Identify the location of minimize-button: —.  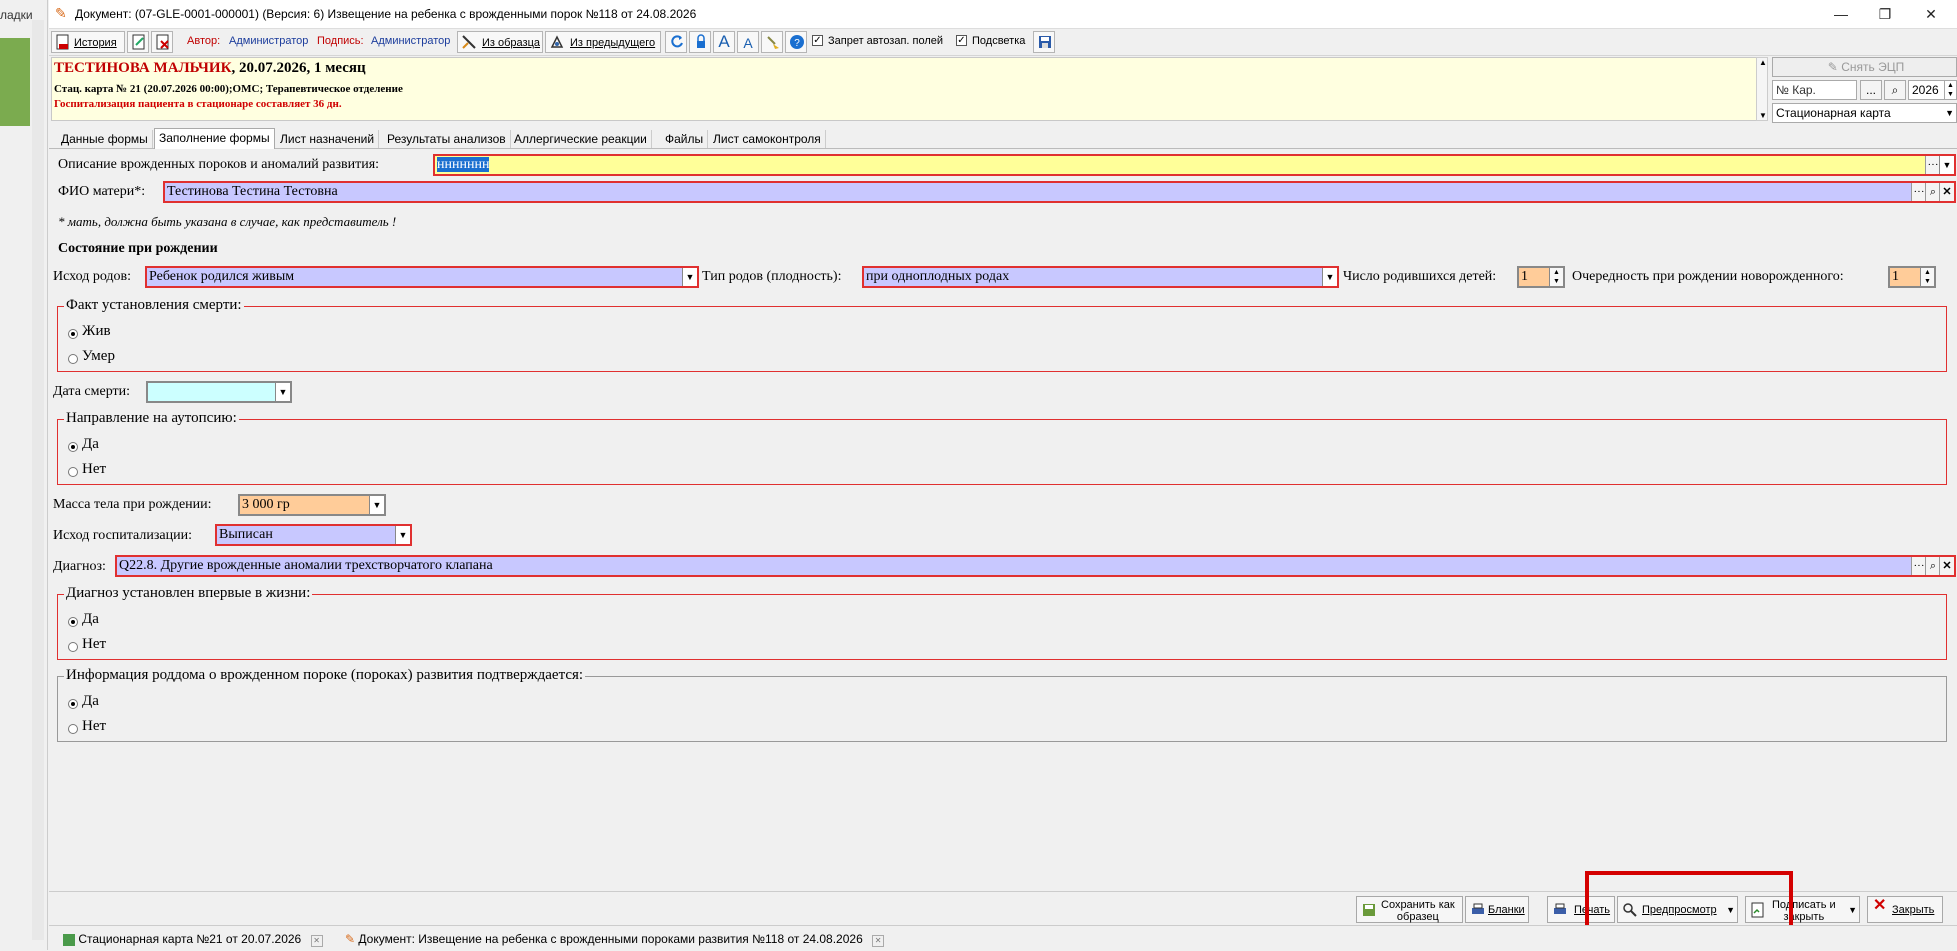
(1841, 14).